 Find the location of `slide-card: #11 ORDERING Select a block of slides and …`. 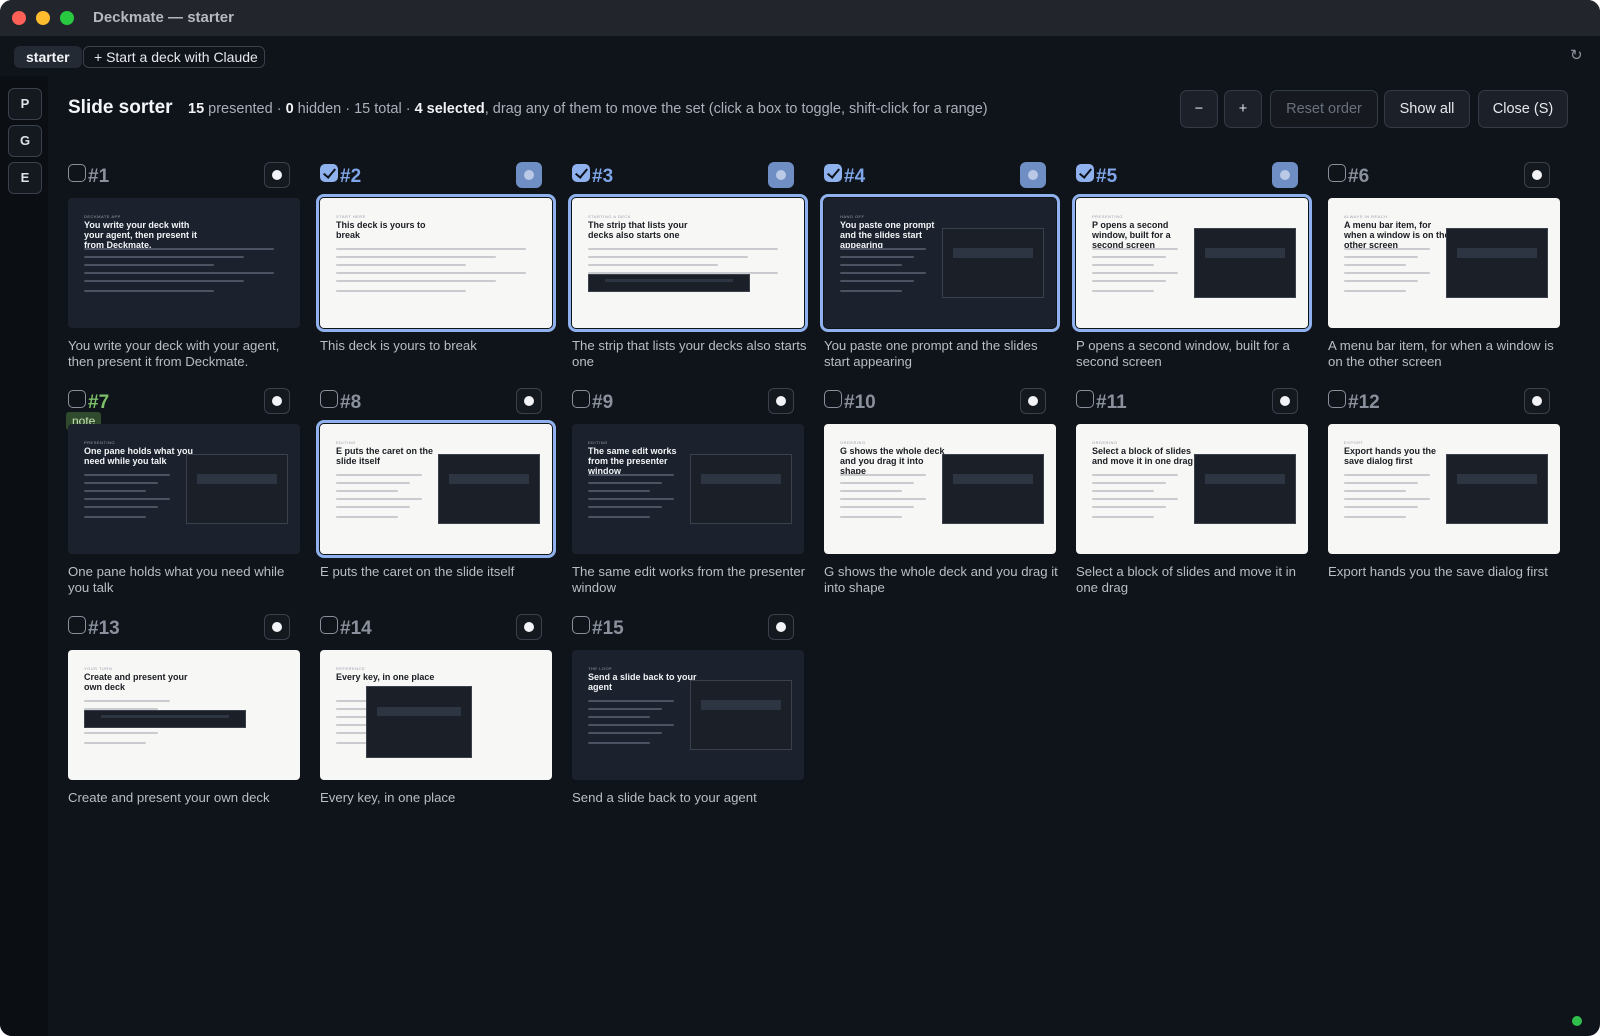

slide-card: #11 ORDERING Select a block of slides and … is located at coordinates (1188, 489).